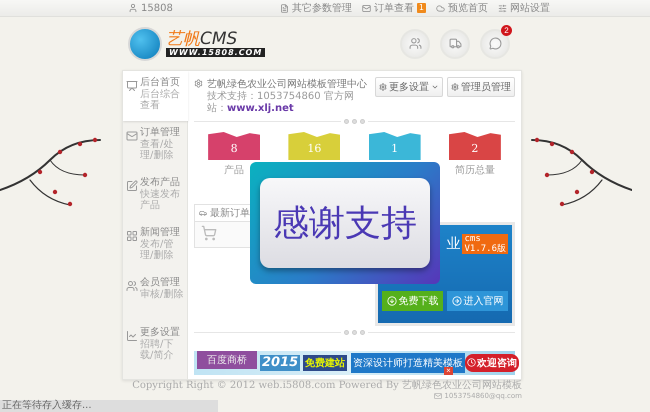 This screenshot has height=412, width=650. Describe the element at coordinates (481, 87) in the screenshot. I see `admin-button: 管理员管理` at that location.